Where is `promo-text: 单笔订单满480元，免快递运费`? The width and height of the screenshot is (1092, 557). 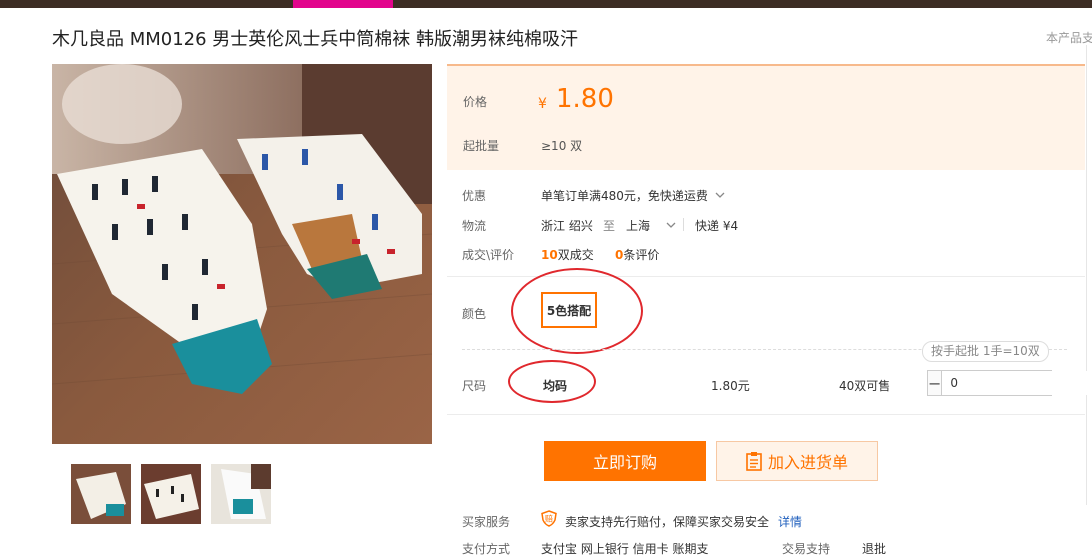
promo-text: 单笔订单满480元，免快递运费 is located at coordinates (624, 196).